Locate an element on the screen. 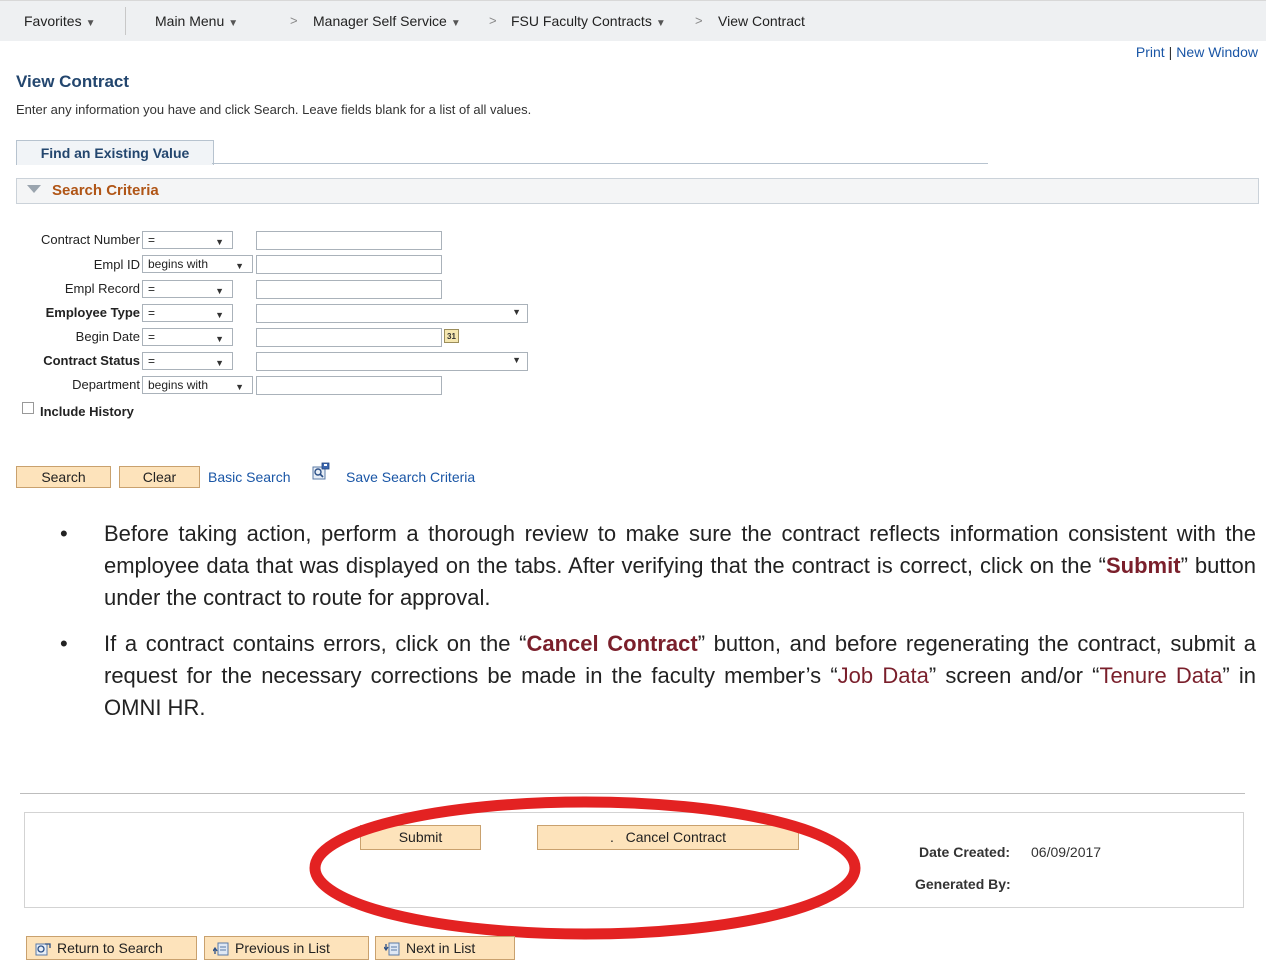 Image resolution: width=1266 pixels, height=960 pixels. contract-status-operator-select: = ▼ is located at coordinates (187, 361).